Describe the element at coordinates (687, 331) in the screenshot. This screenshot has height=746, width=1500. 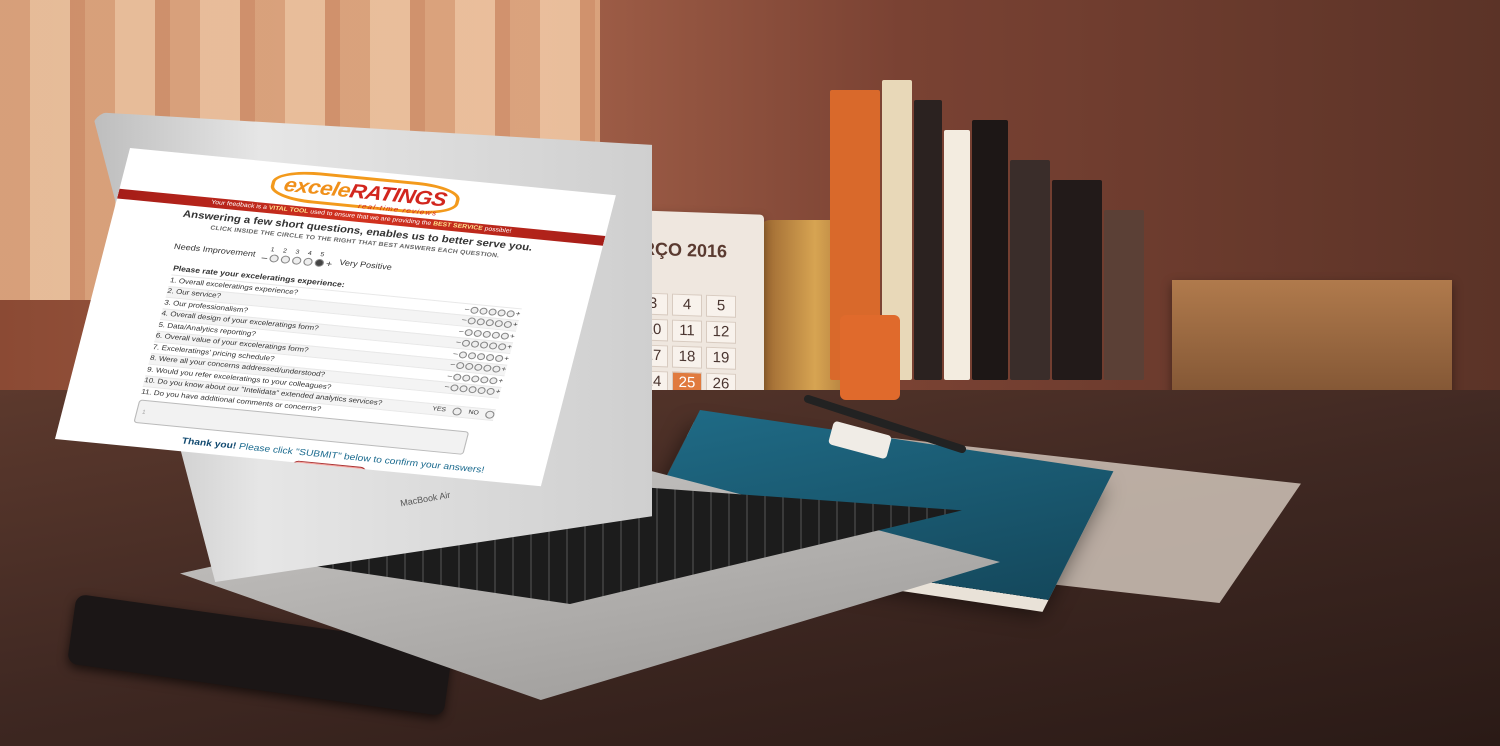
I see `calendar-day: 11` at that location.